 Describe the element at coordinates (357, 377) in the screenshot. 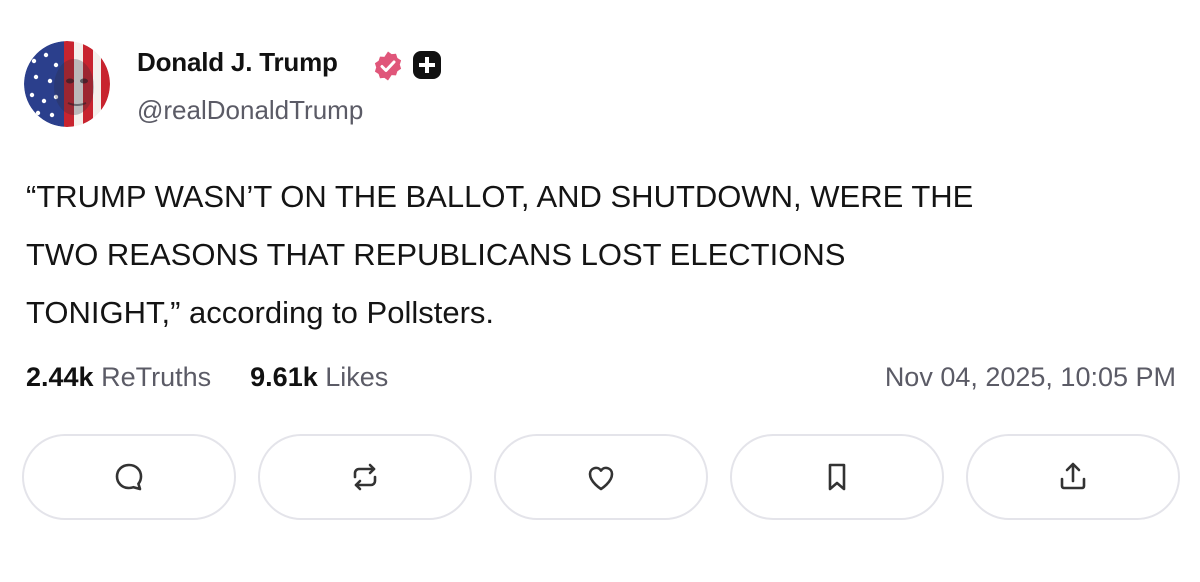

I see `likes-label: Likes` at that location.